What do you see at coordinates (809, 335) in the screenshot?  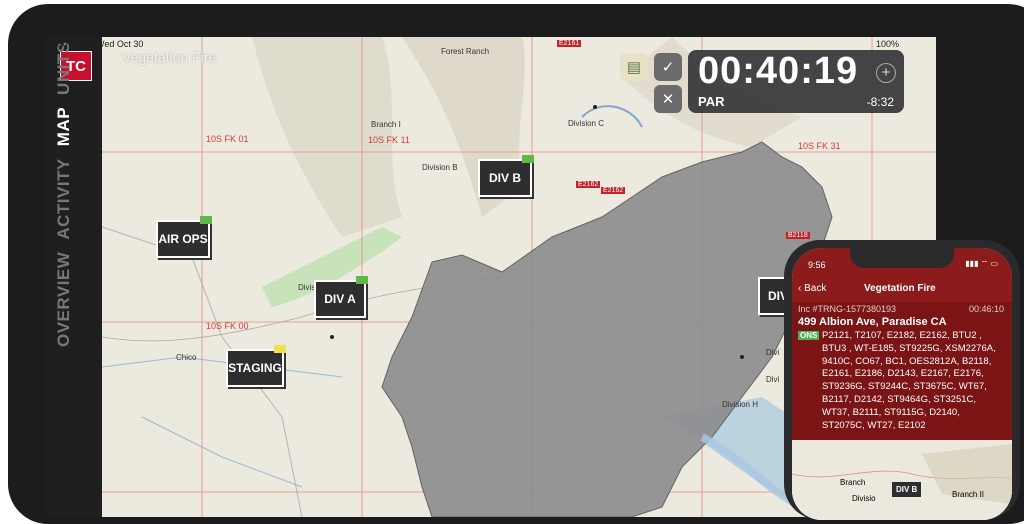 I see `ons-badge: ONS` at bounding box center [809, 335].